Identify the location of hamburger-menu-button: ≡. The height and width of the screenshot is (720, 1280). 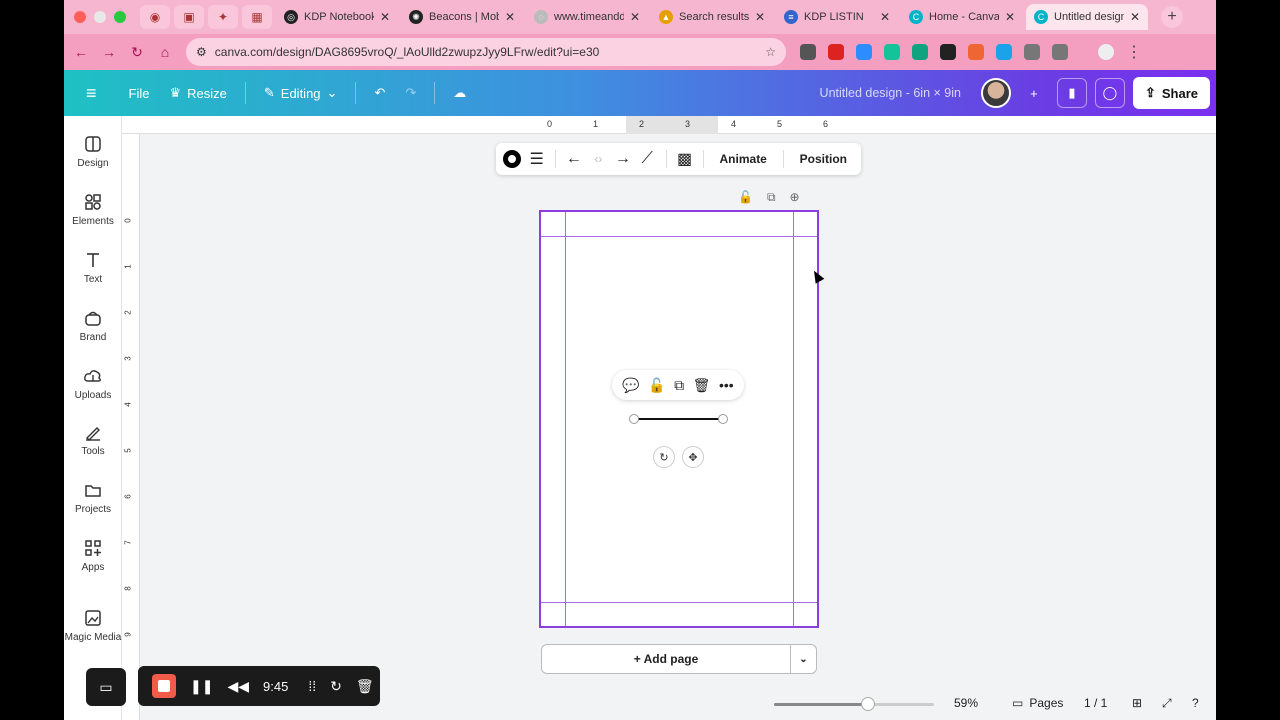
(91, 93).